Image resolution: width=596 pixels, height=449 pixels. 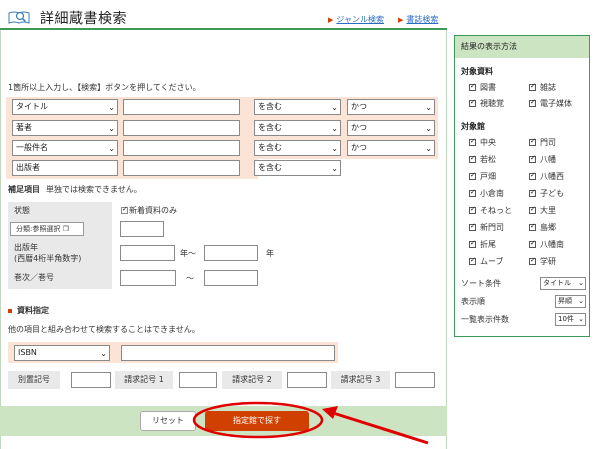 What do you see at coordinates (492, 261) in the screenshot?
I see `library-name: ムーブ` at bounding box center [492, 261].